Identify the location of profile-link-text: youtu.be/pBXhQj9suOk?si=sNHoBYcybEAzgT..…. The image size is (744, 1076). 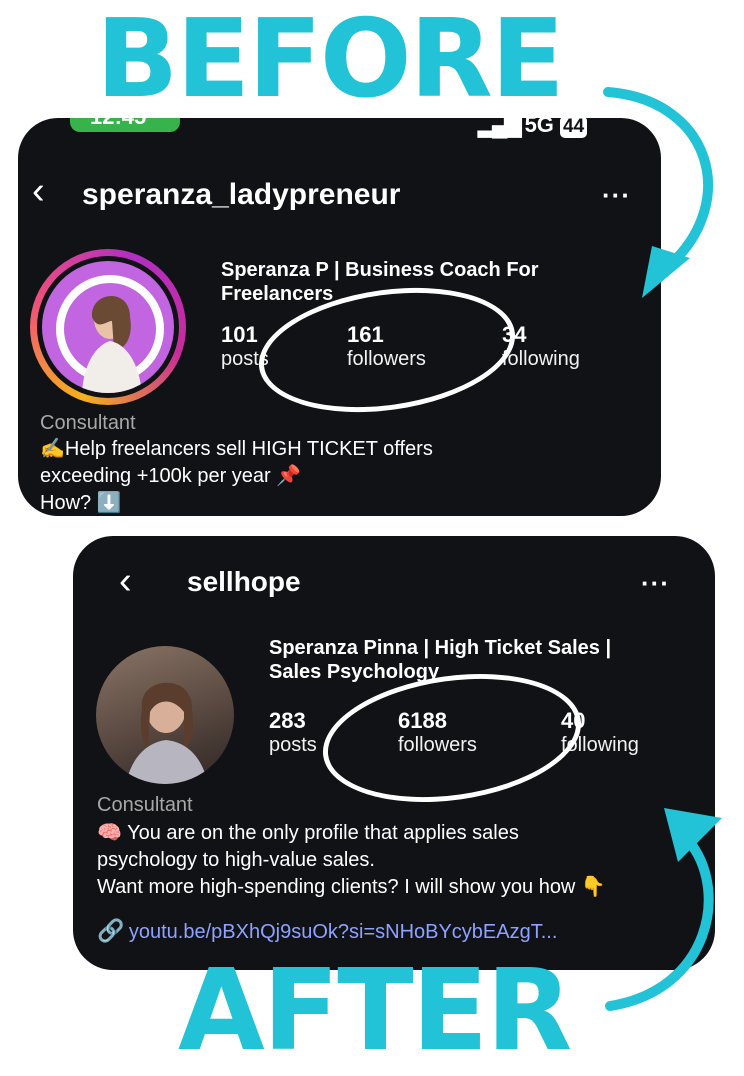
(343, 932).